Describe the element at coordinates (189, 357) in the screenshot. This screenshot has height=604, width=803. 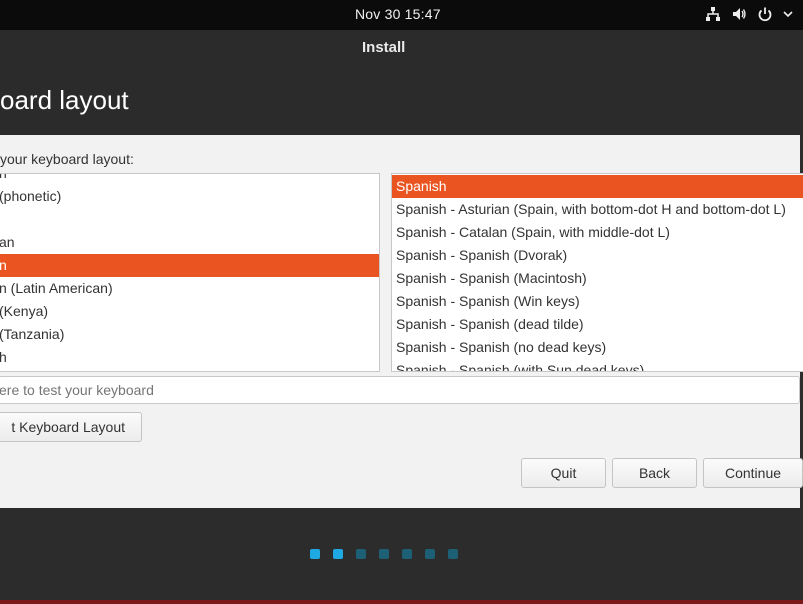
I see `language-list-item: h` at that location.